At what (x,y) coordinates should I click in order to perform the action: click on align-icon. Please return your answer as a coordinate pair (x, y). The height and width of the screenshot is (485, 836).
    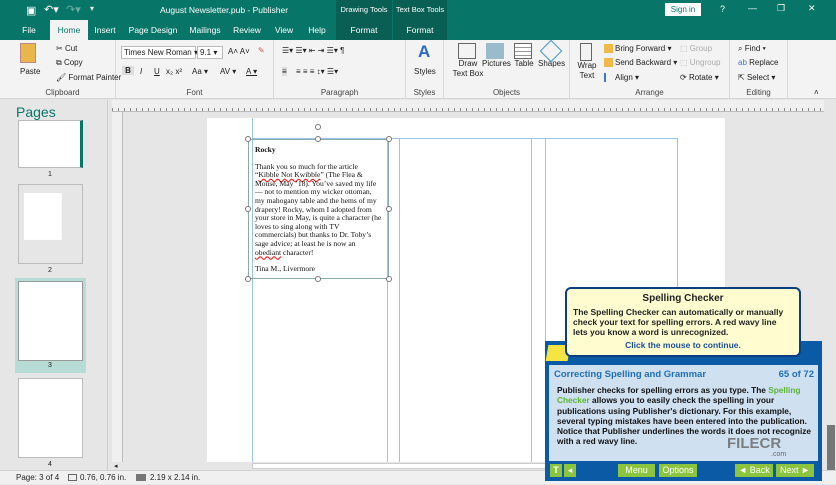
    Looking at the image, I should click on (608, 78).